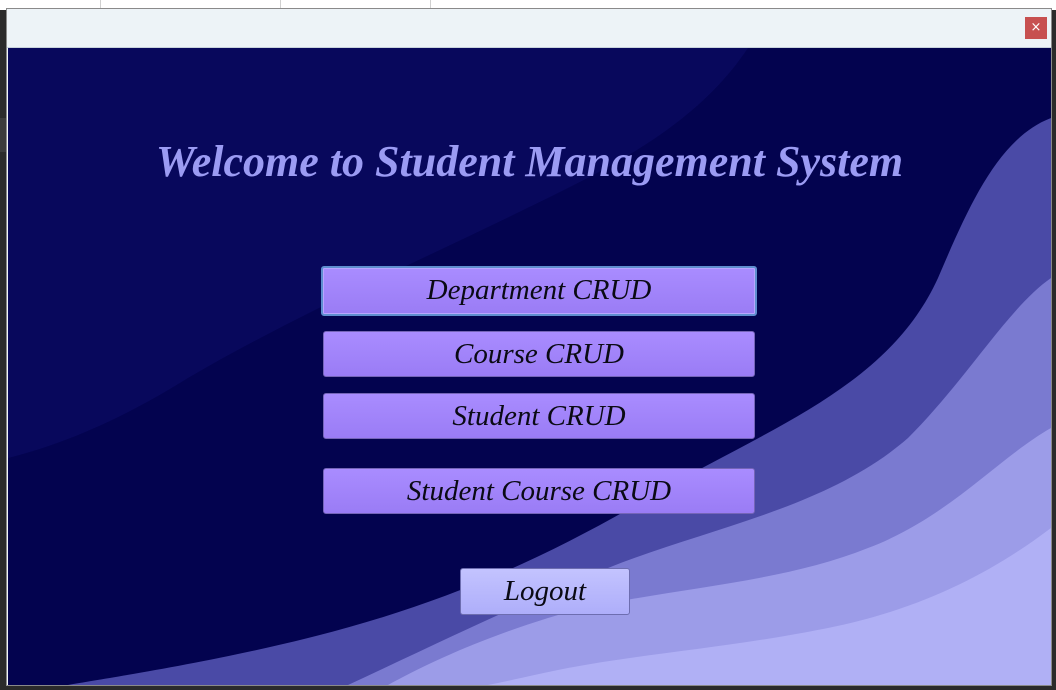 This screenshot has width=1056, height=690. I want to click on logout-button: Logout, so click(545, 591).